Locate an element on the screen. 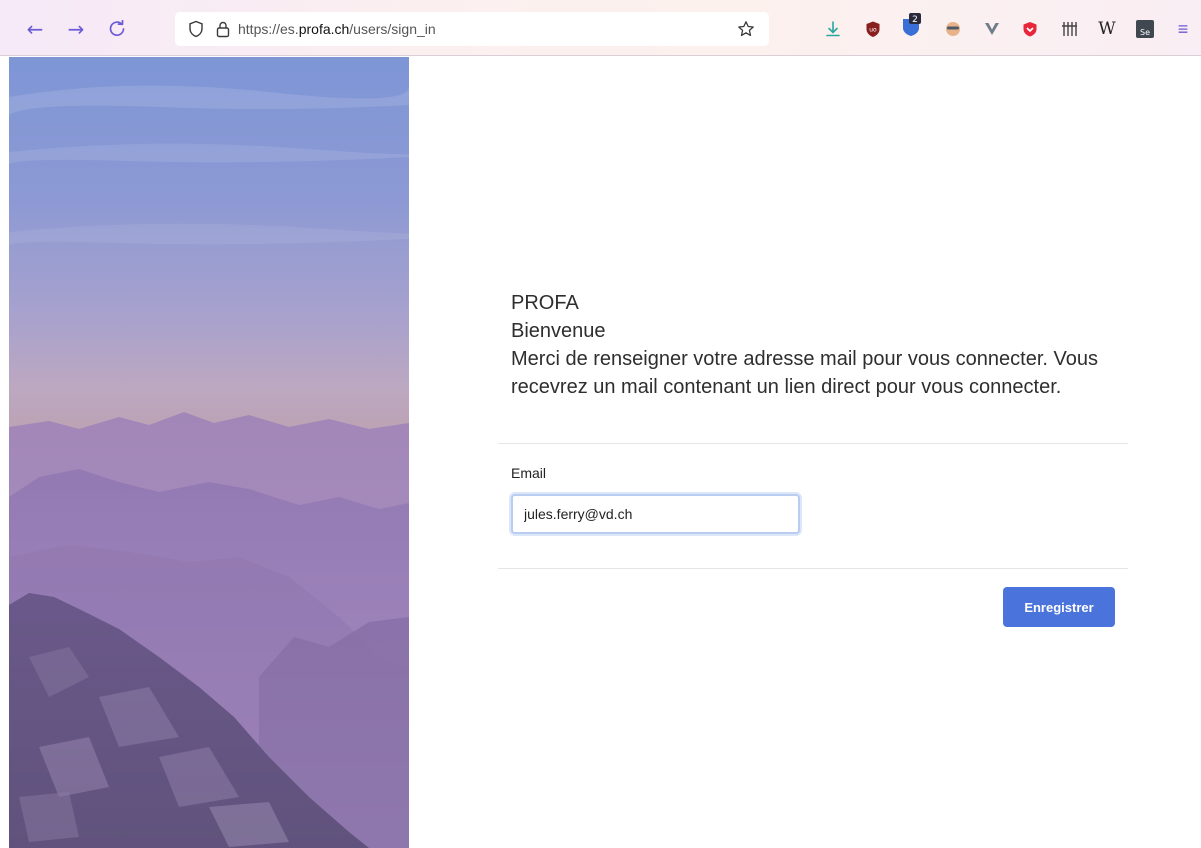  url-prefix: https://es. is located at coordinates (268, 29).